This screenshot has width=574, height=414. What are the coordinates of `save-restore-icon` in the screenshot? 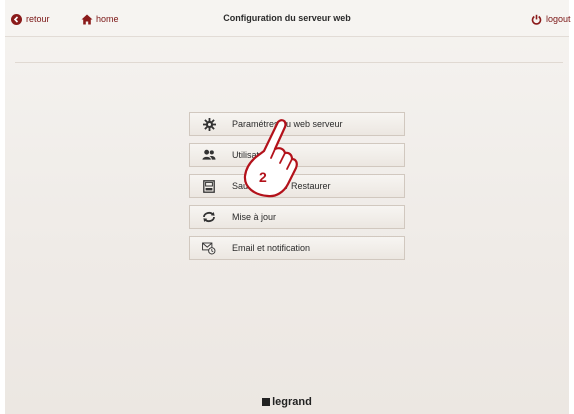 It's located at (209, 186).